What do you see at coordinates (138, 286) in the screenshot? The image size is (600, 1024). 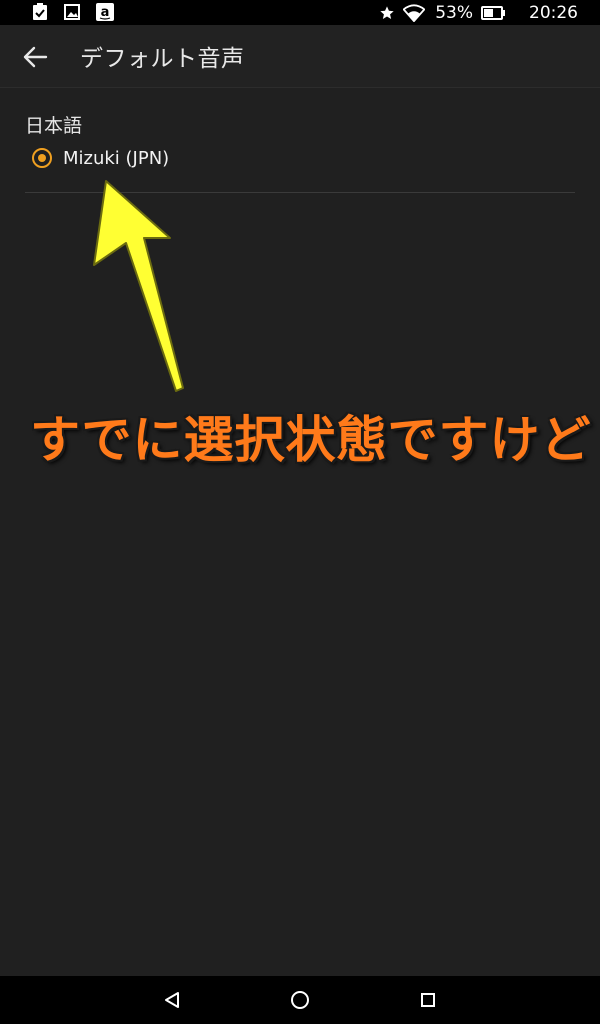 I see `annotation-arrow-icon` at bounding box center [138, 286].